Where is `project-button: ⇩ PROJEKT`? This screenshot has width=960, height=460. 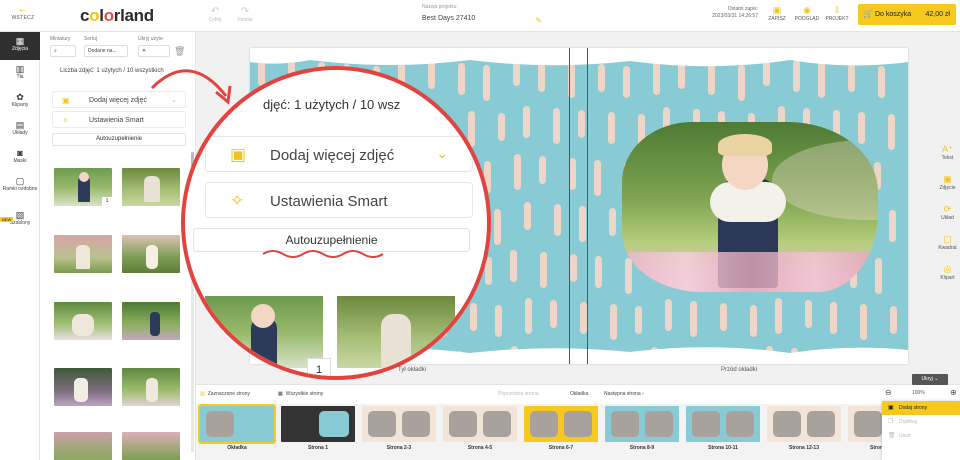 project-button: ⇩ PROJEKT is located at coordinates (837, 13).